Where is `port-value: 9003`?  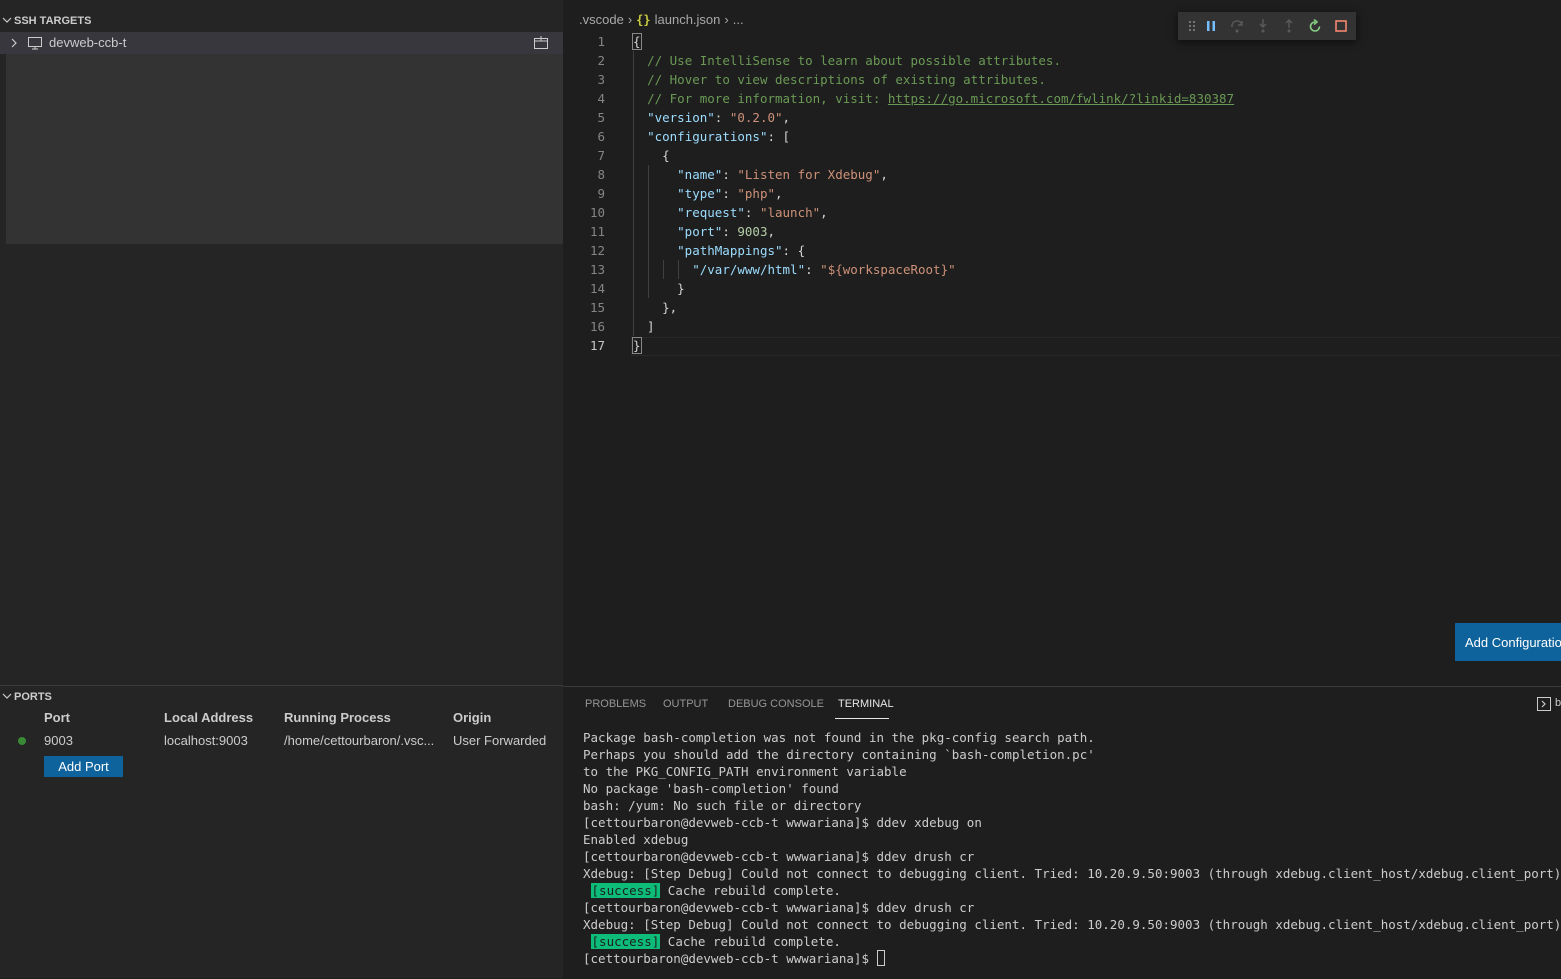 port-value: 9003 is located at coordinates (58, 740).